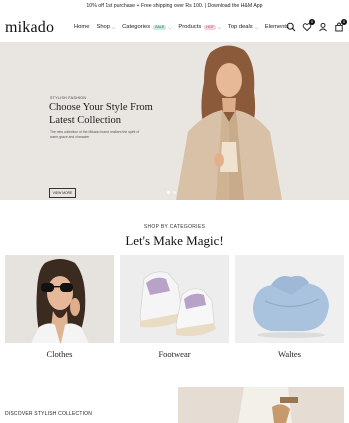 The height and width of the screenshot is (423, 349). Describe the element at coordinates (210, 27) in the screenshot. I see `hot-badge: HOT` at that location.